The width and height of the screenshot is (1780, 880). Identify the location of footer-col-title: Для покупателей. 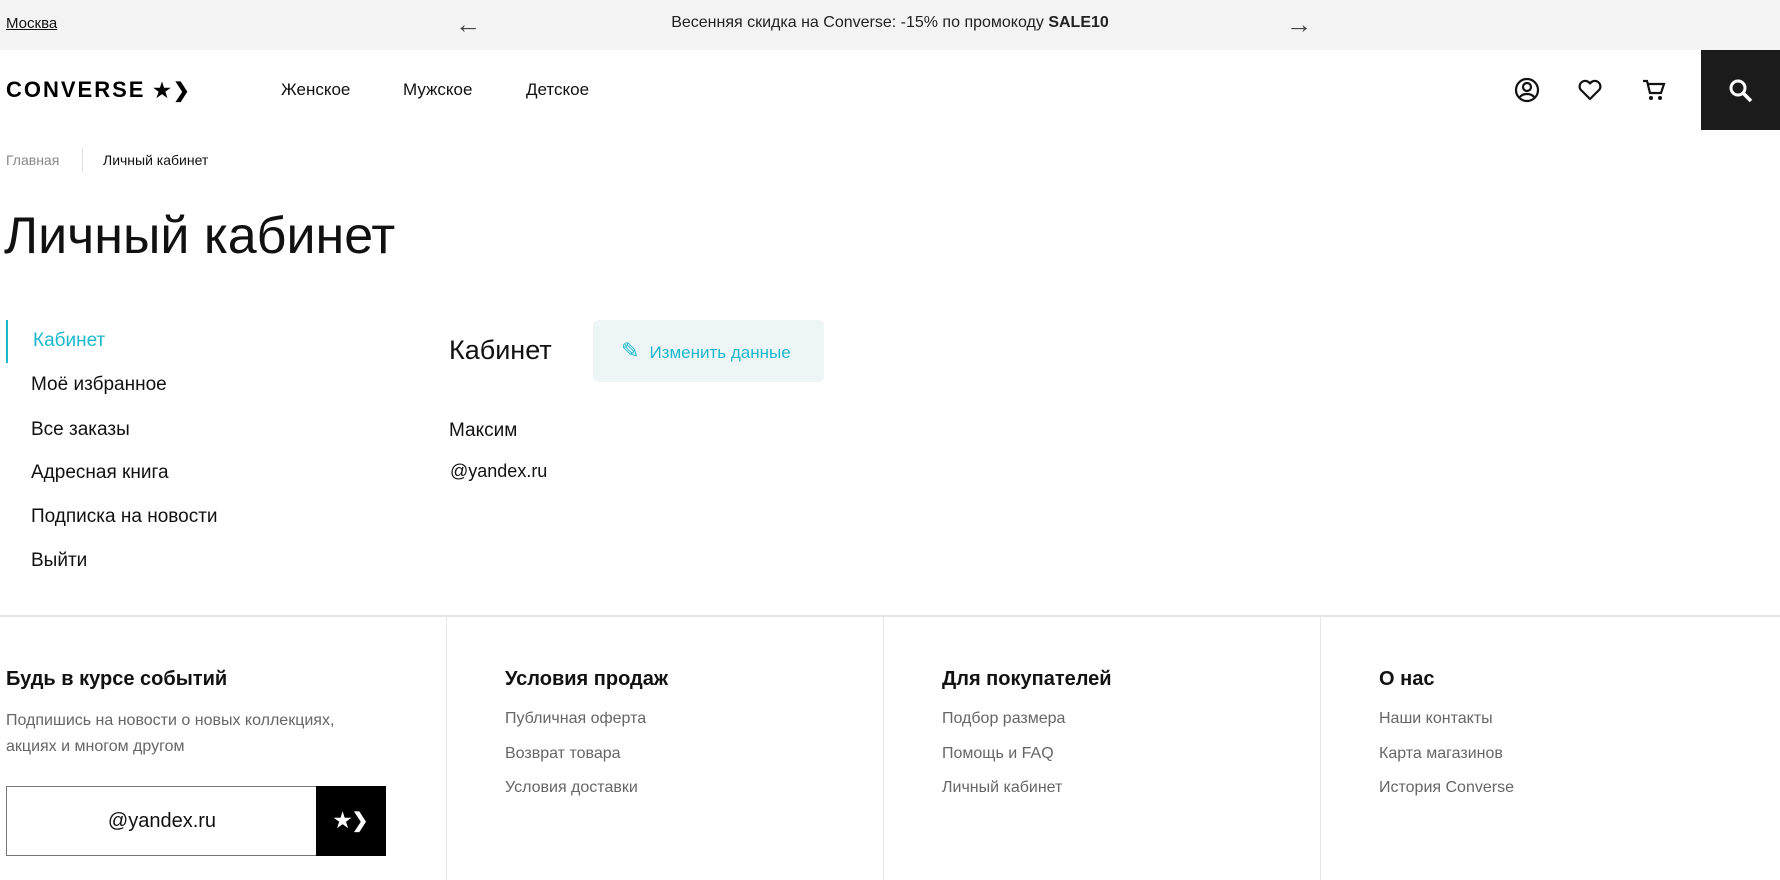
(1027, 679).